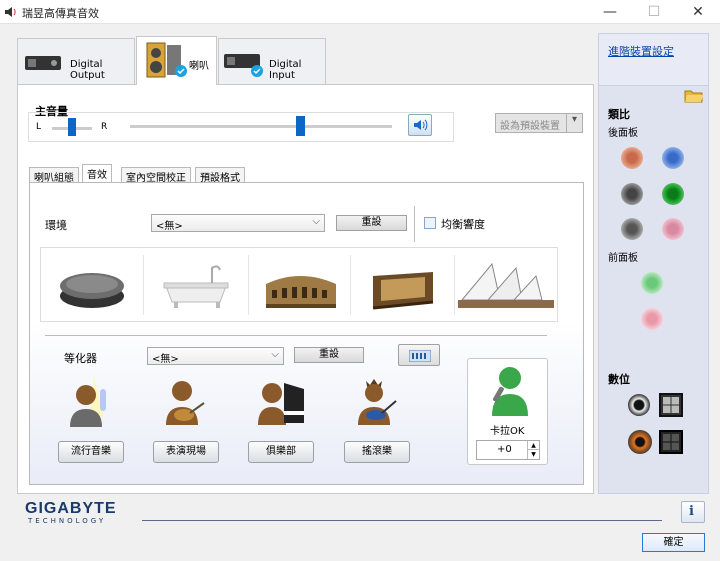 Image resolution: width=720 pixels, height=561 pixels. Describe the element at coordinates (640, 442) in the screenshot. I see `digital-in-coaxial-jack` at that location.